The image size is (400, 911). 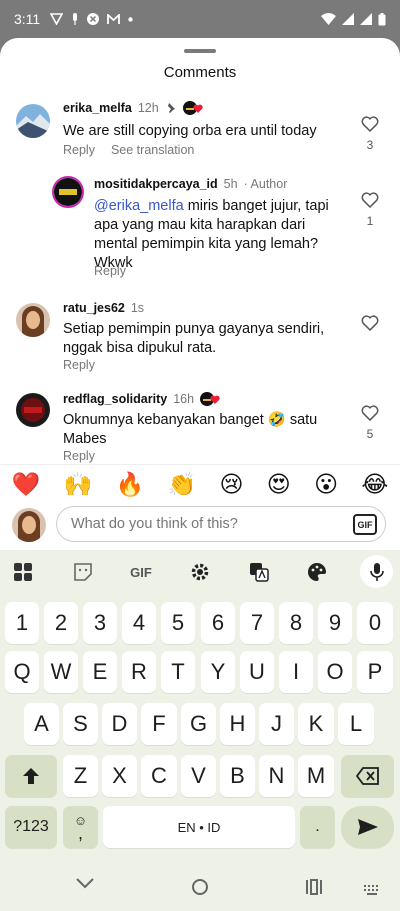 What do you see at coordinates (100, 623) in the screenshot?
I see `key-3: 3` at bounding box center [100, 623].